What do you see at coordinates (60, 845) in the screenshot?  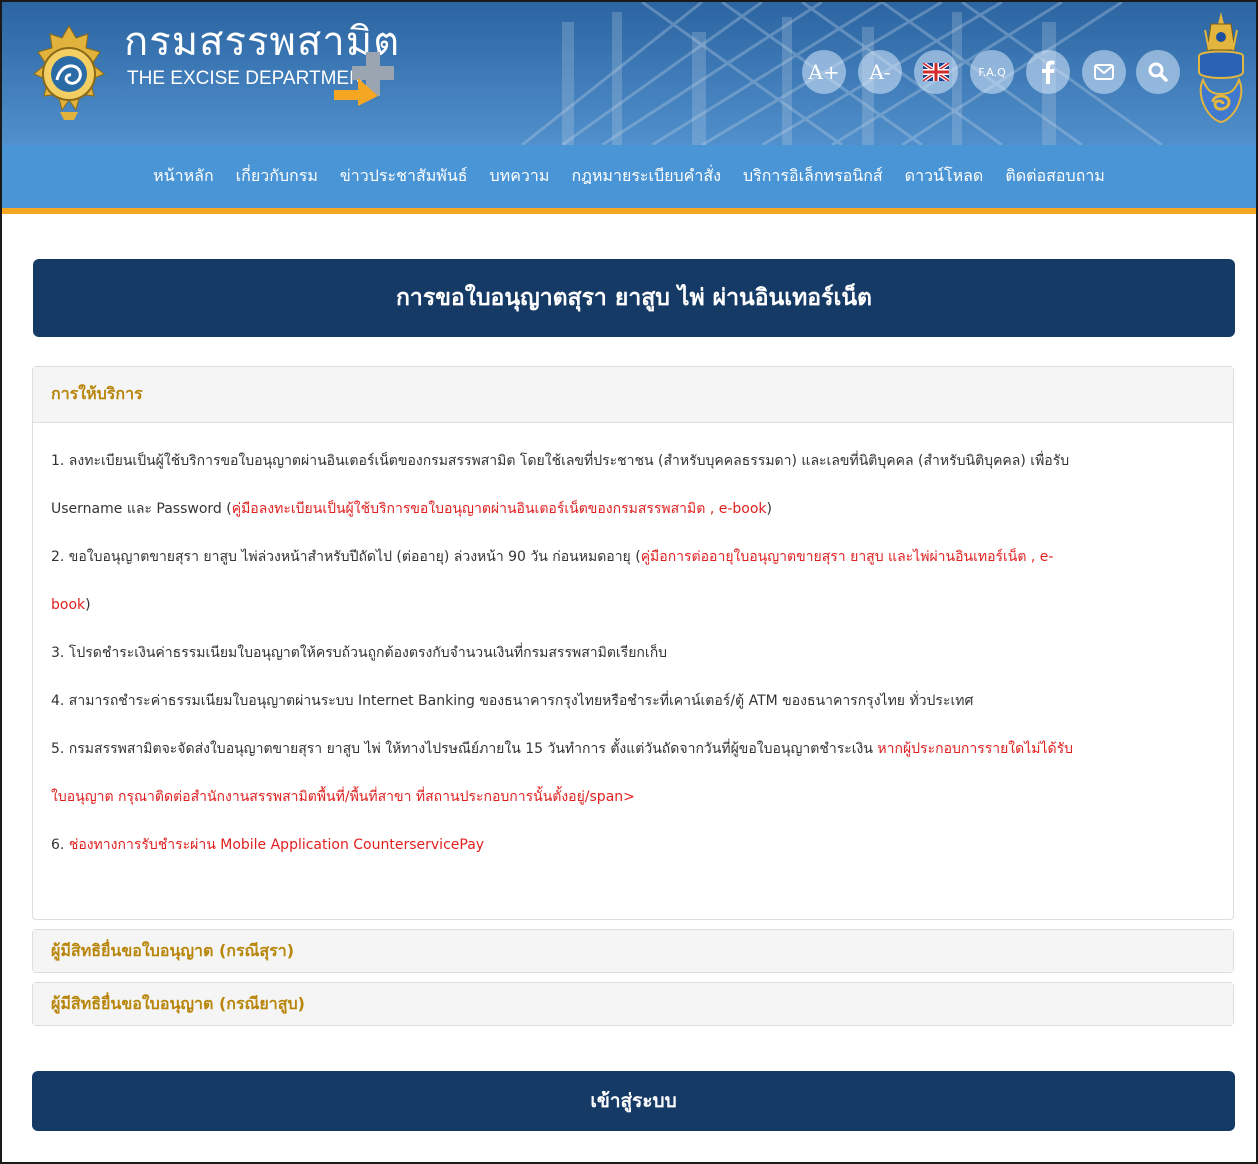 I see `service-item-text: 6.` at bounding box center [60, 845].